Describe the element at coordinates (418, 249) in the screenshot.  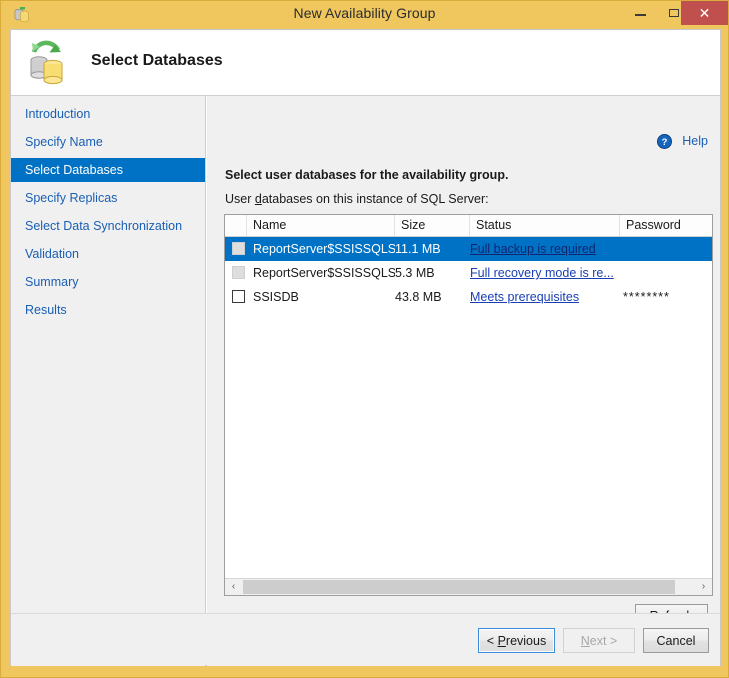
I see `cell-size: 11.1 MB` at that location.